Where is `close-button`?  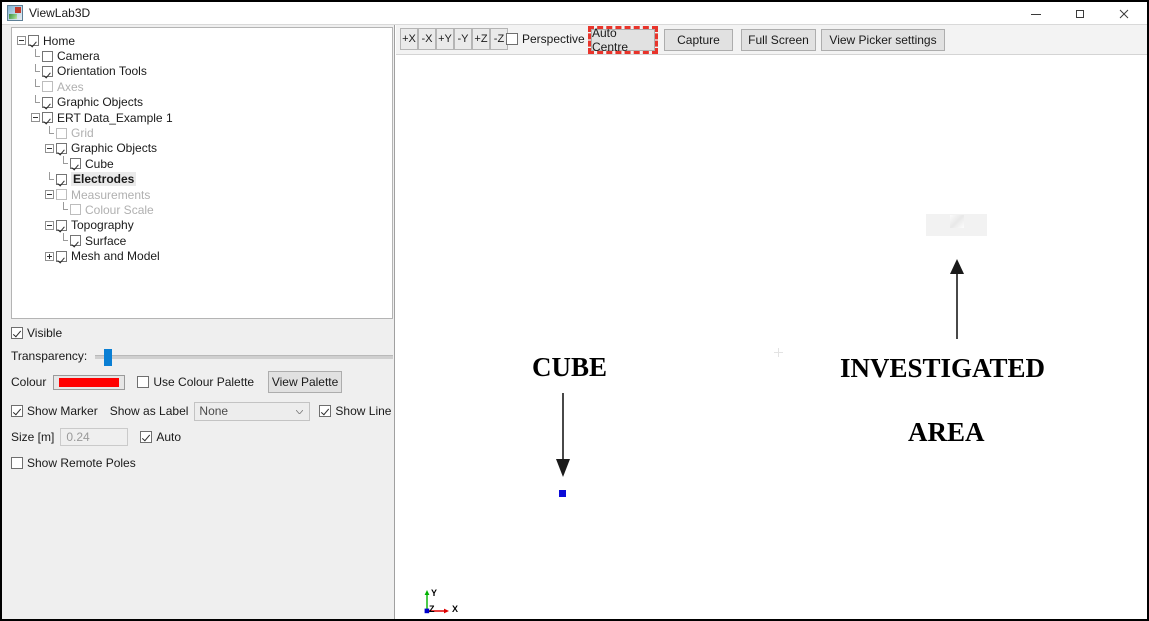 close-button is located at coordinates (1124, 13).